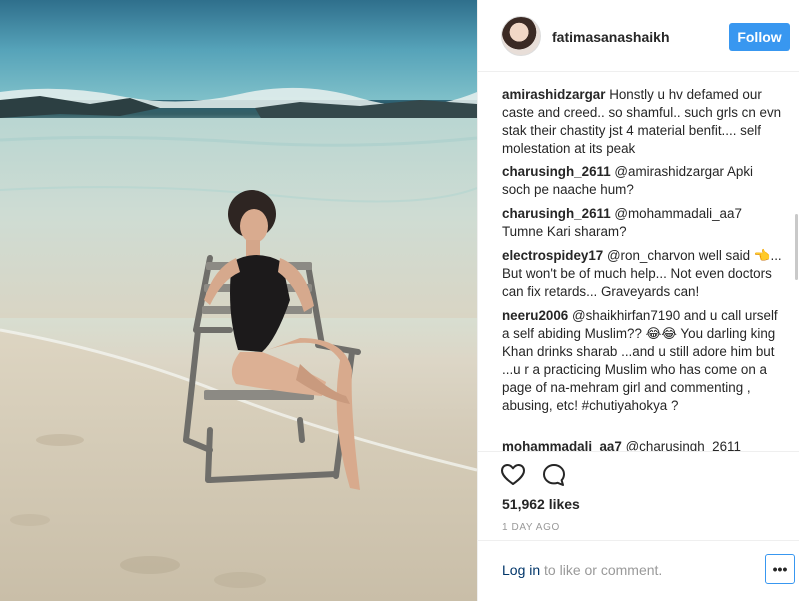  Describe the element at coordinates (513, 475) in the screenshot. I see `heart-icon` at that location.